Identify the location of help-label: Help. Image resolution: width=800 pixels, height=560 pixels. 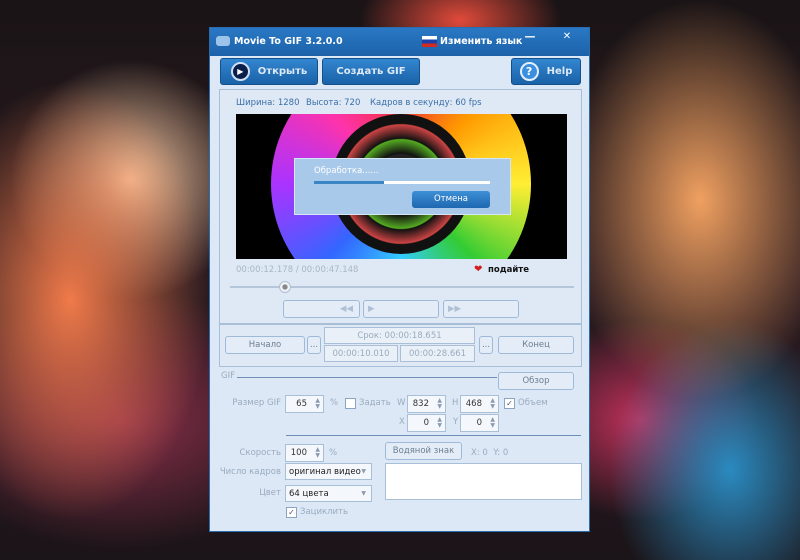
(559, 71).